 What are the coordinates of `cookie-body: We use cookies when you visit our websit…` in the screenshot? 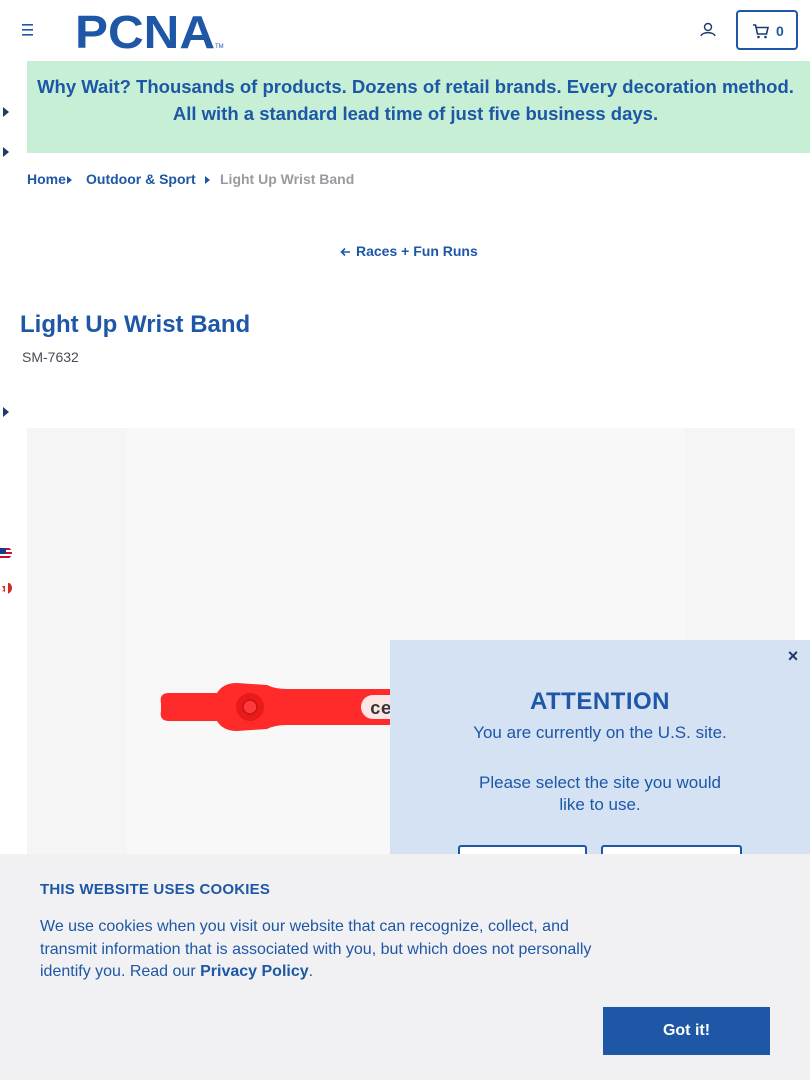 It's located at (325, 950).